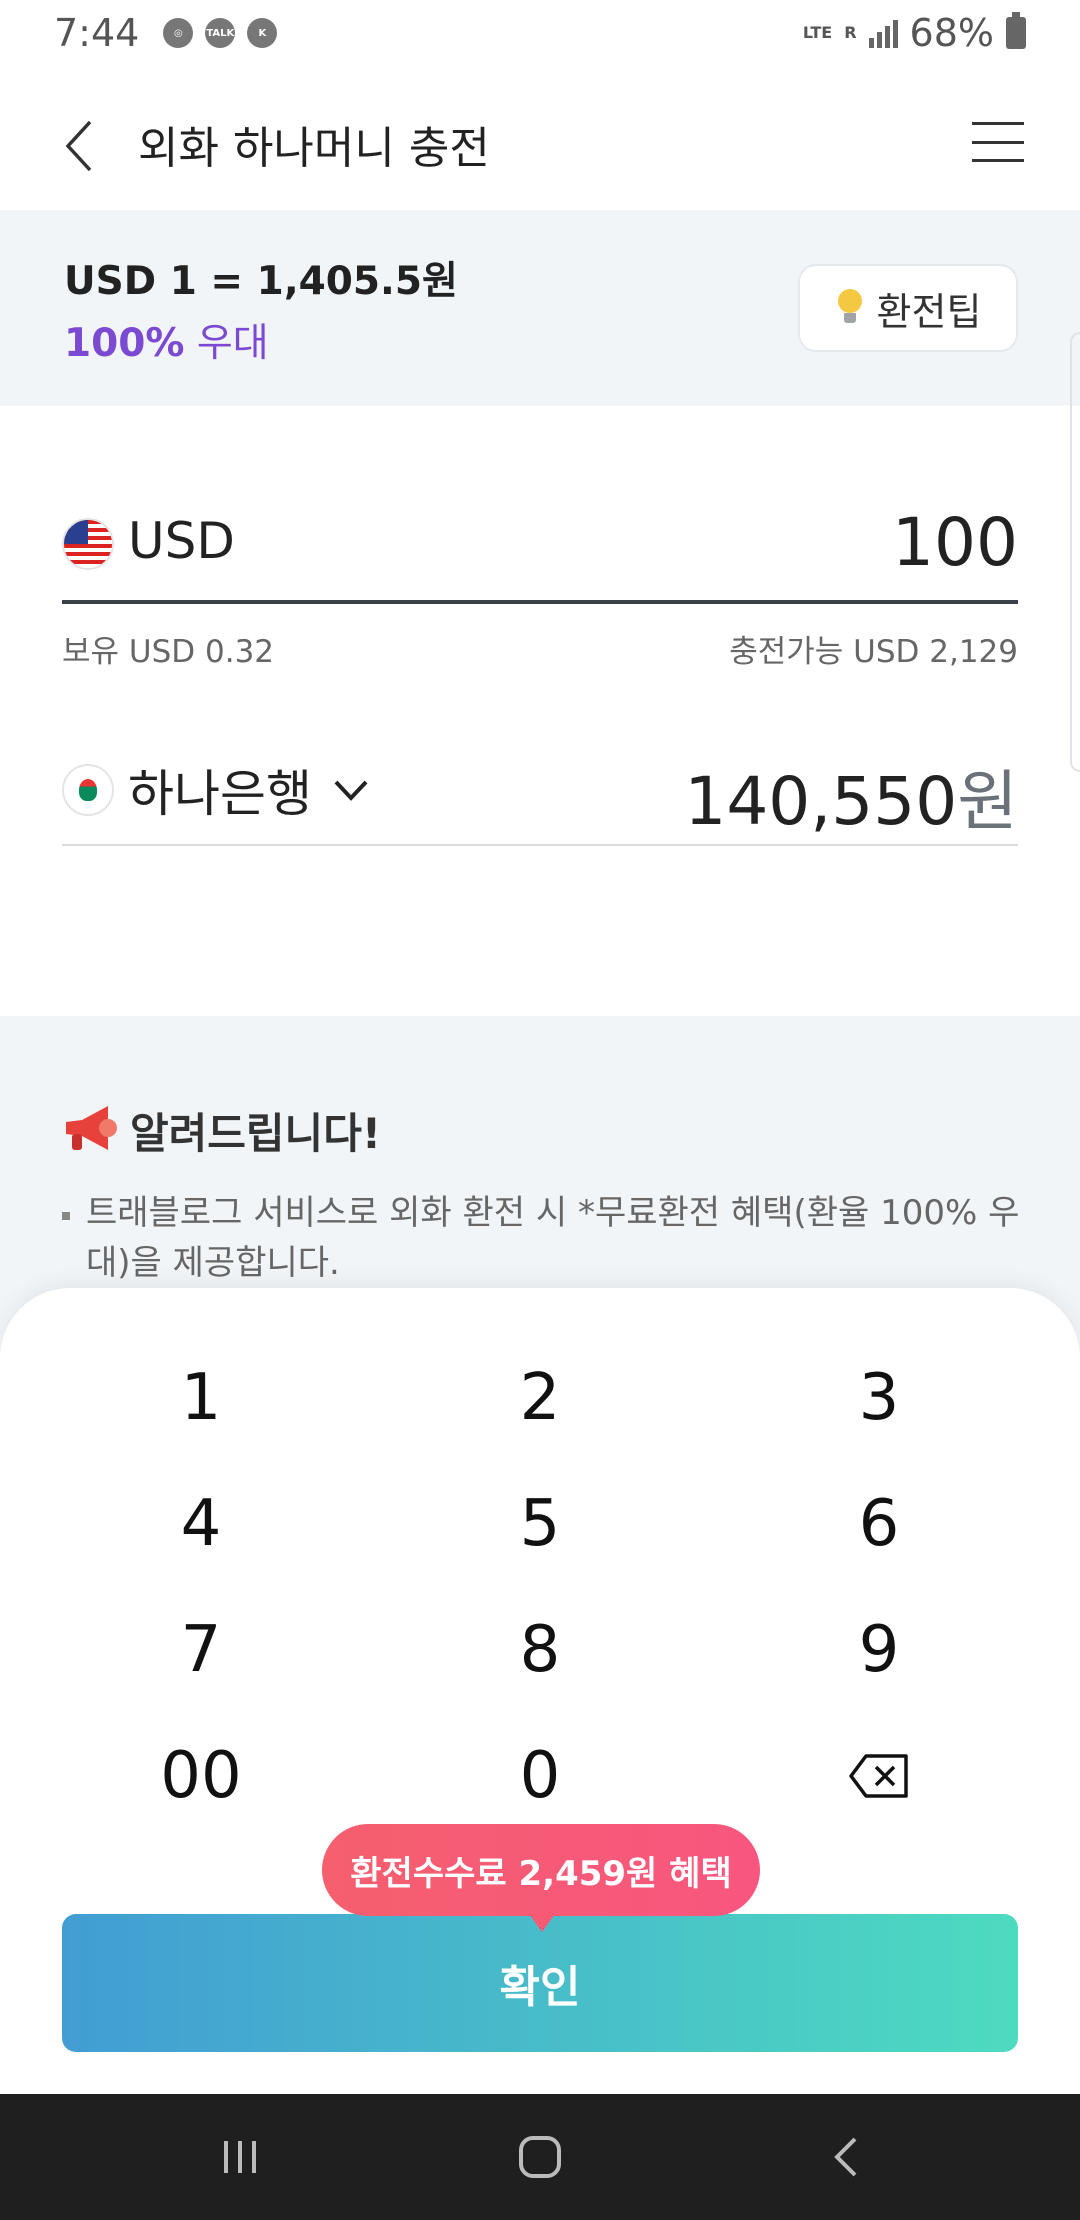 The image size is (1080, 2220). What do you see at coordinates (850, 32) in the screenshot?
I see `roaming-indicator: R` at bounding box center [850, 32].